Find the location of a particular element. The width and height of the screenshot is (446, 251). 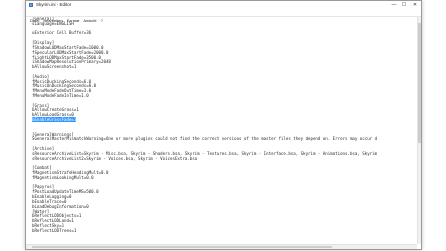

editor-line: bReflectLODTrees=1 is located at coordinates (54, 230).